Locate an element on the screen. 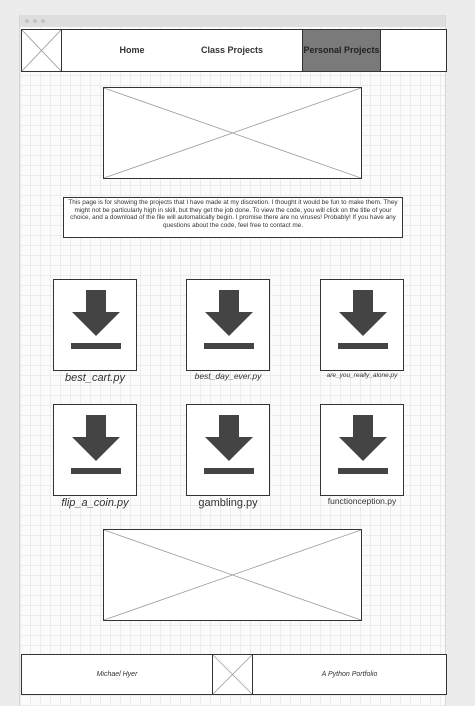 This screenshot has width=475, height=706. top-nav: Home Class Projects Personal Projects is located at coordinates (234, 50).